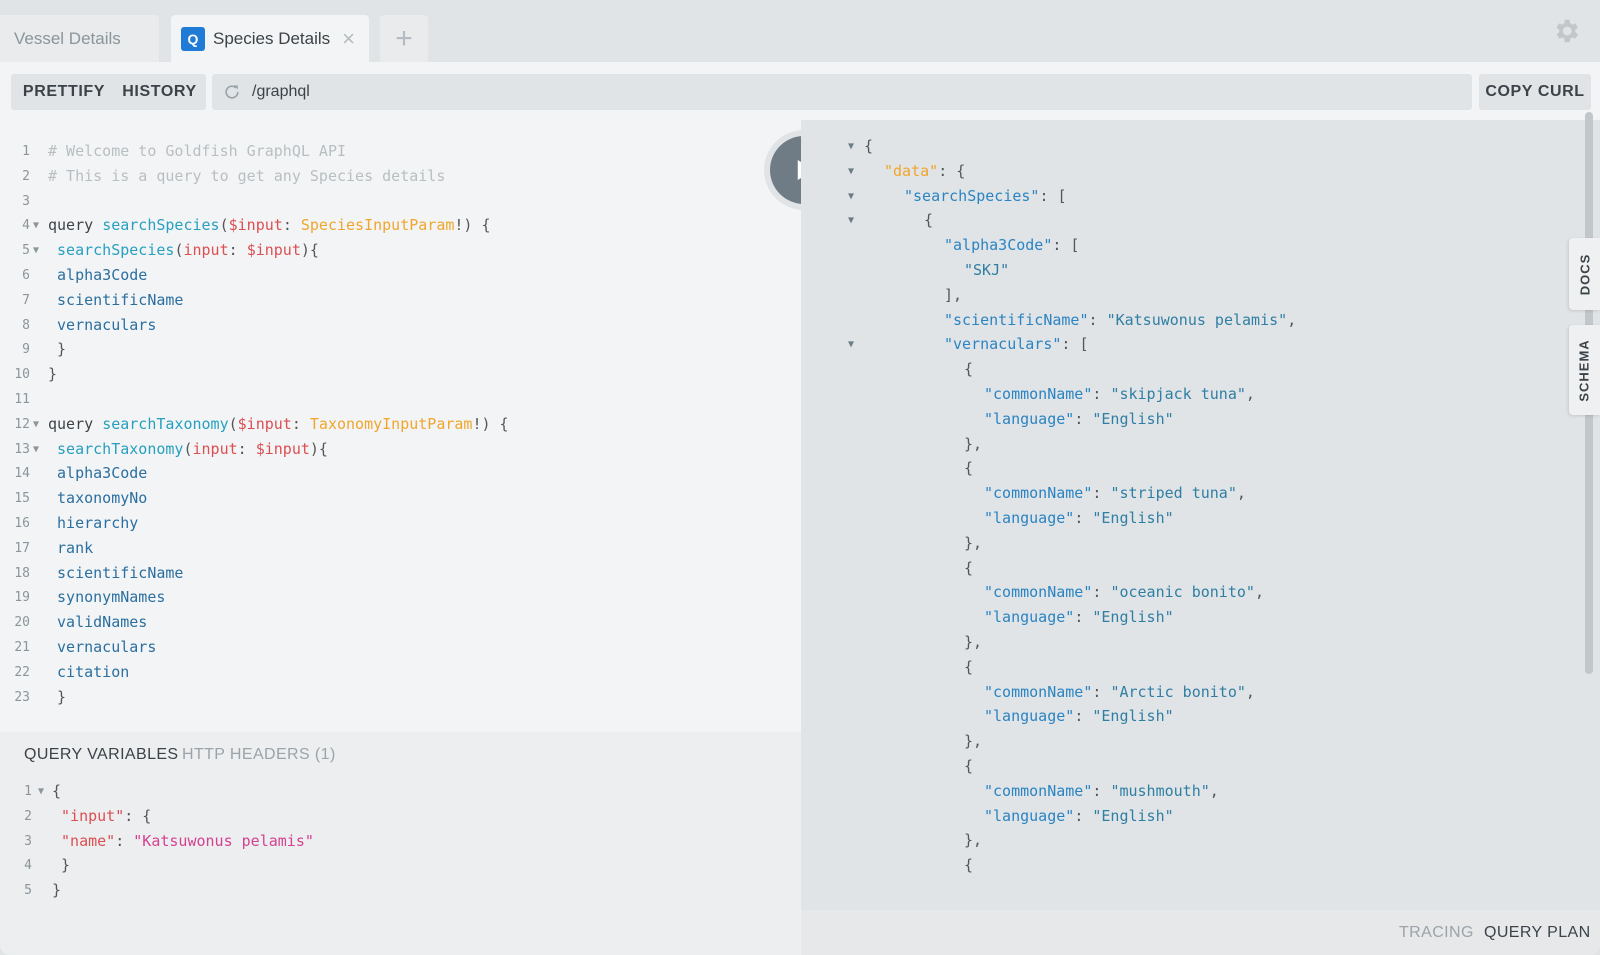 Image resolution: width=1600 pixels, height=955 pixels. I want to click on line-number: 17, so click(22, 548).